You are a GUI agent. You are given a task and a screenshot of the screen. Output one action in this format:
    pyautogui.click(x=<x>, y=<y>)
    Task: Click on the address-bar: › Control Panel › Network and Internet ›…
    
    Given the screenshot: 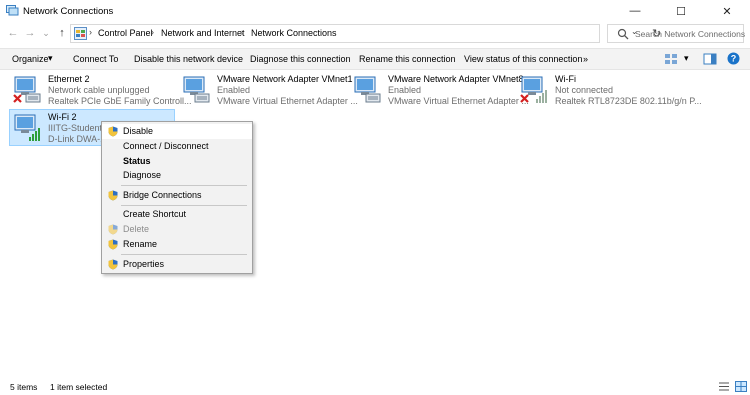 What is the action you would take?
    pyautogui.click(x=365, y=33)
    